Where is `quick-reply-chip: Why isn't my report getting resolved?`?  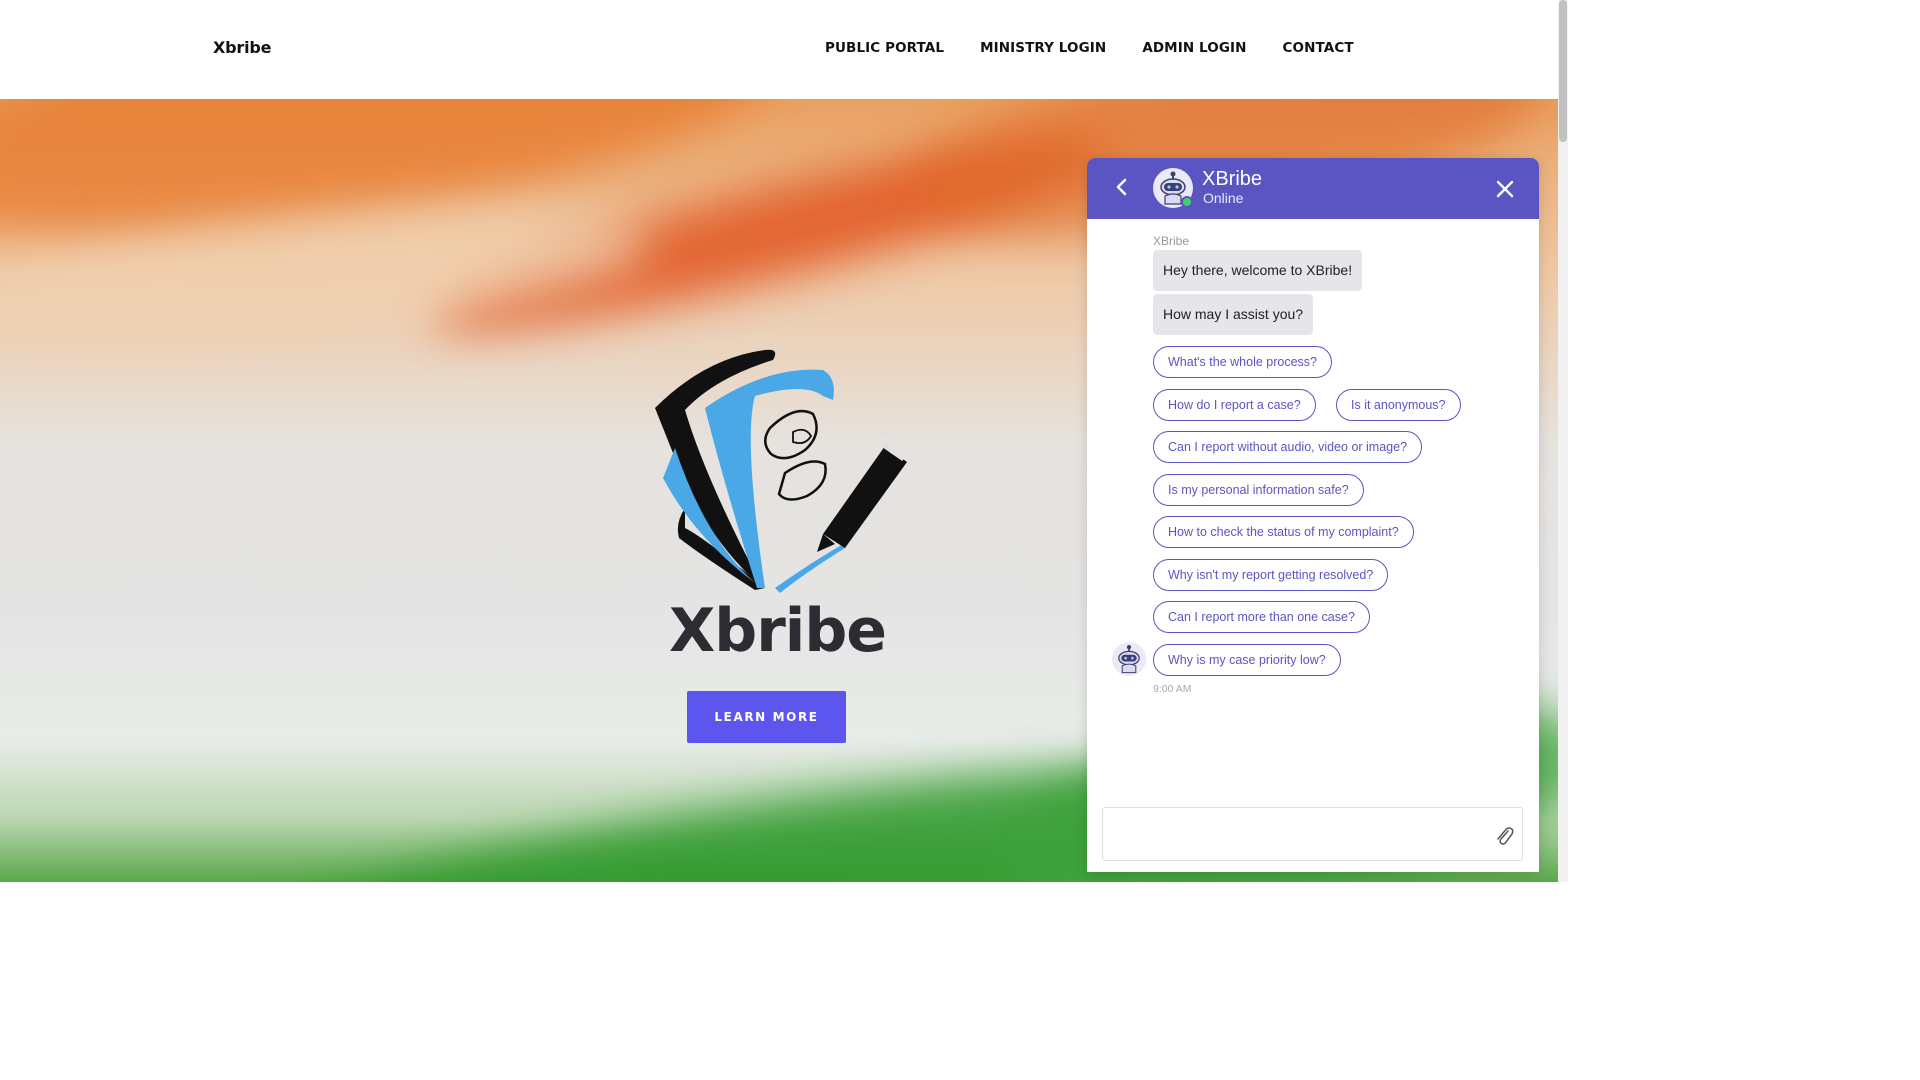
quick-reply-chip: Why isn't my report getting resolved? is located at coordinates (1271, 575).